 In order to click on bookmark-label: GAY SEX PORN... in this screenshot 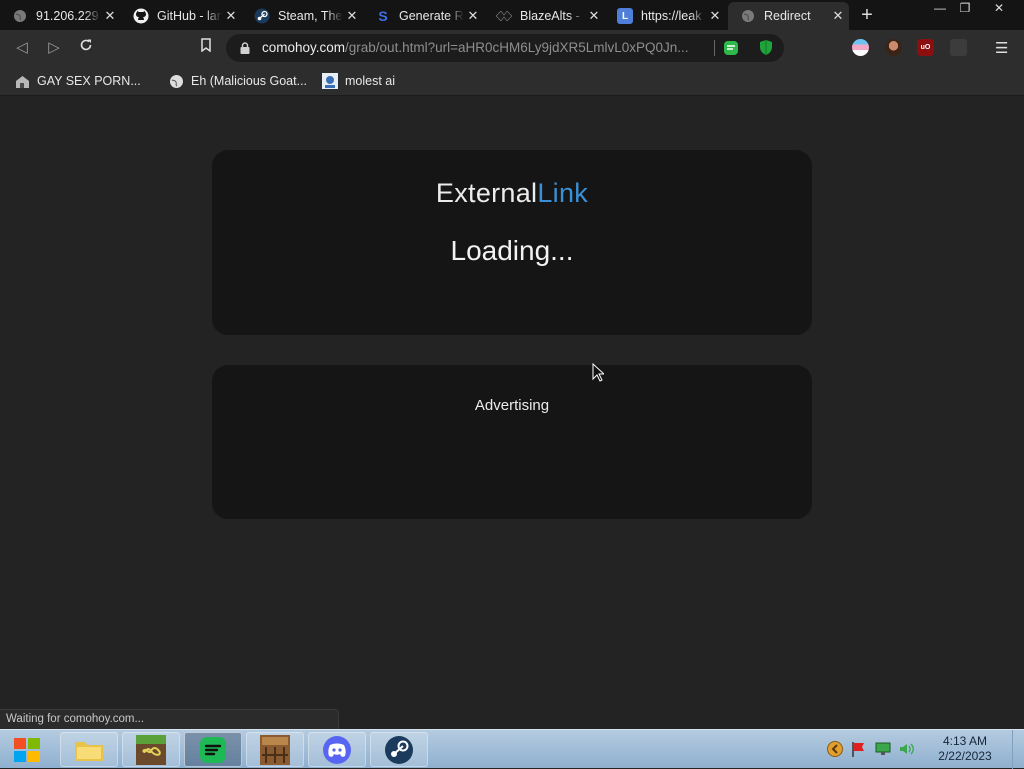, I will do `click(89, 81)`.